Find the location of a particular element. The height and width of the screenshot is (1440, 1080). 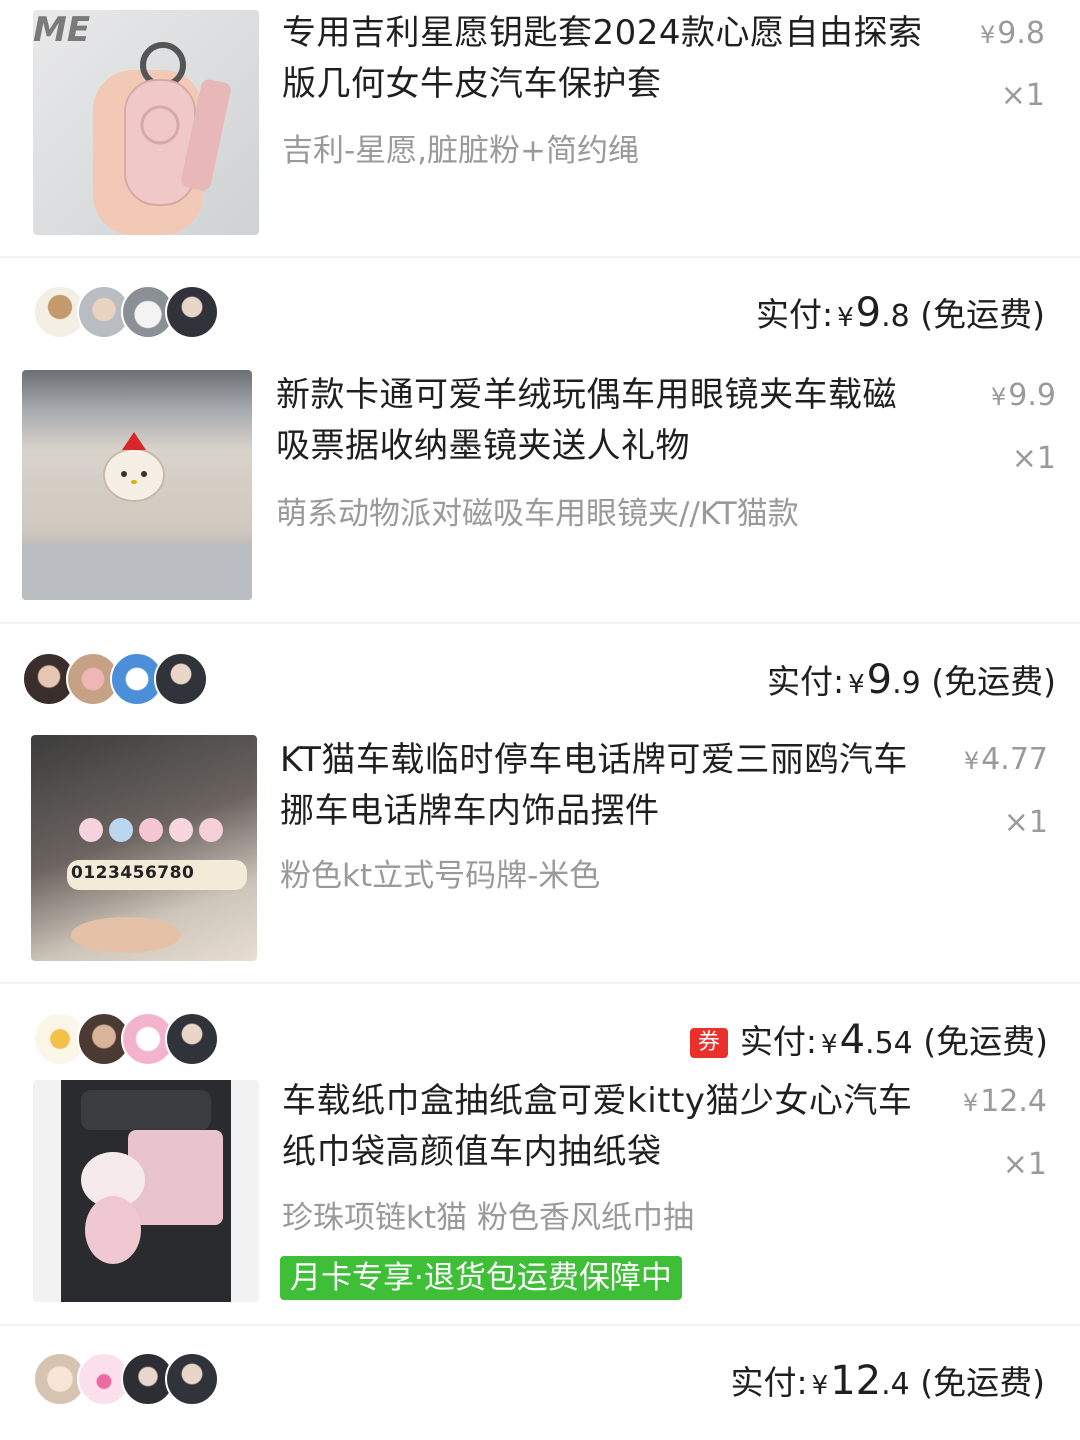

tissue-box-illustration is located at coordinates (146, 1191).